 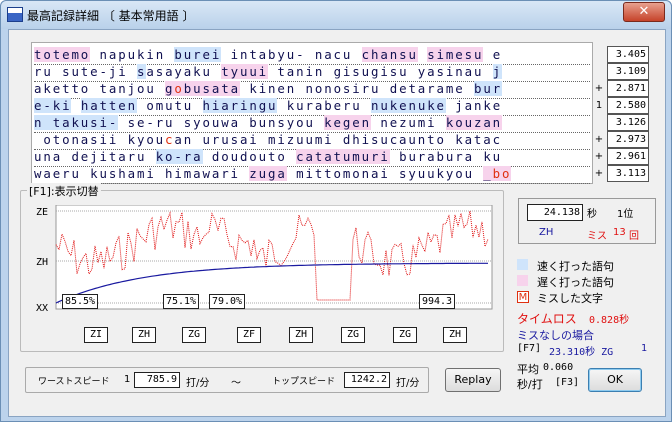 What do you see at coordinates (240, 105) in the screenshot?
I see `fast-segment: hiaringu` at bounding box center [240, 105].